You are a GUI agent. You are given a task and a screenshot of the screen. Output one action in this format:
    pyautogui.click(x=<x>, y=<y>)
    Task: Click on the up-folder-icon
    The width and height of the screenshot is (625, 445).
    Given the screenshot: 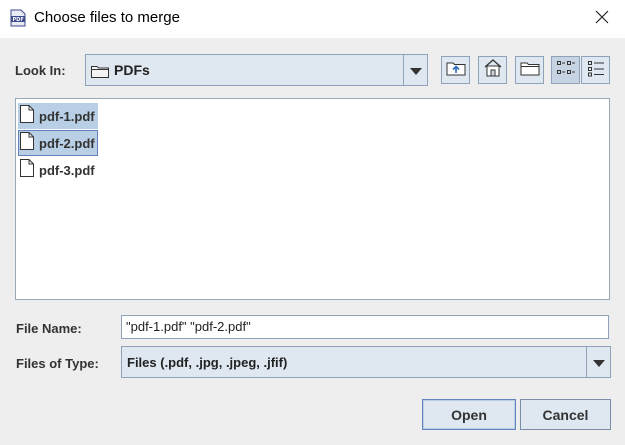 What is the action you would take?
    pyautogui.click(x=456, y=70)
    